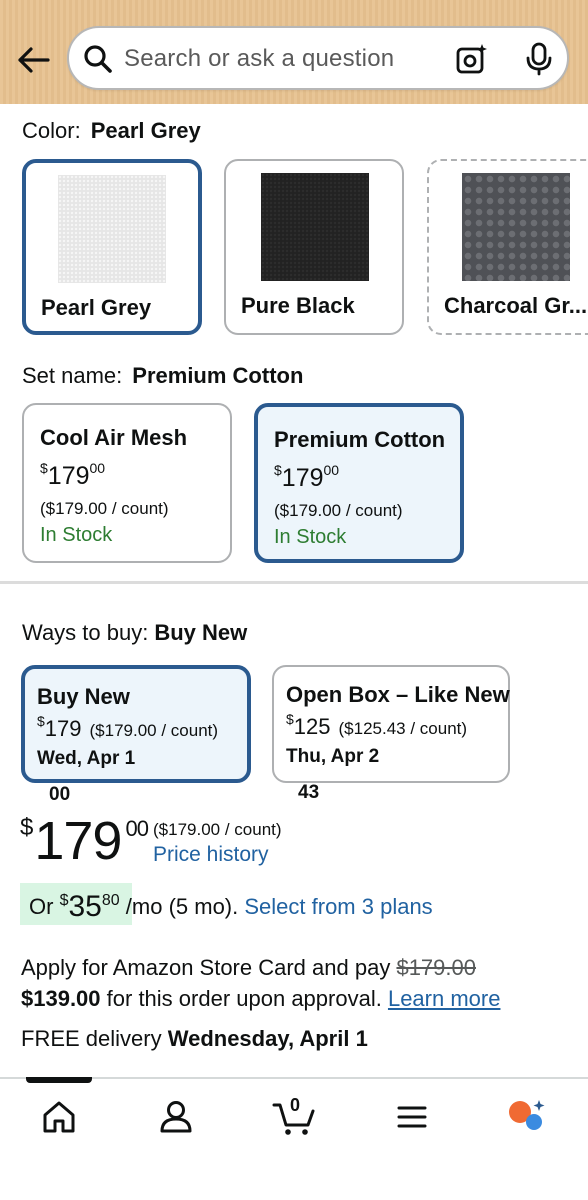 The height and width of the screenshot is (1200, 588). I want to click on ways-to-buy-label: Ways to buy: Buy New, so click(135, 632).